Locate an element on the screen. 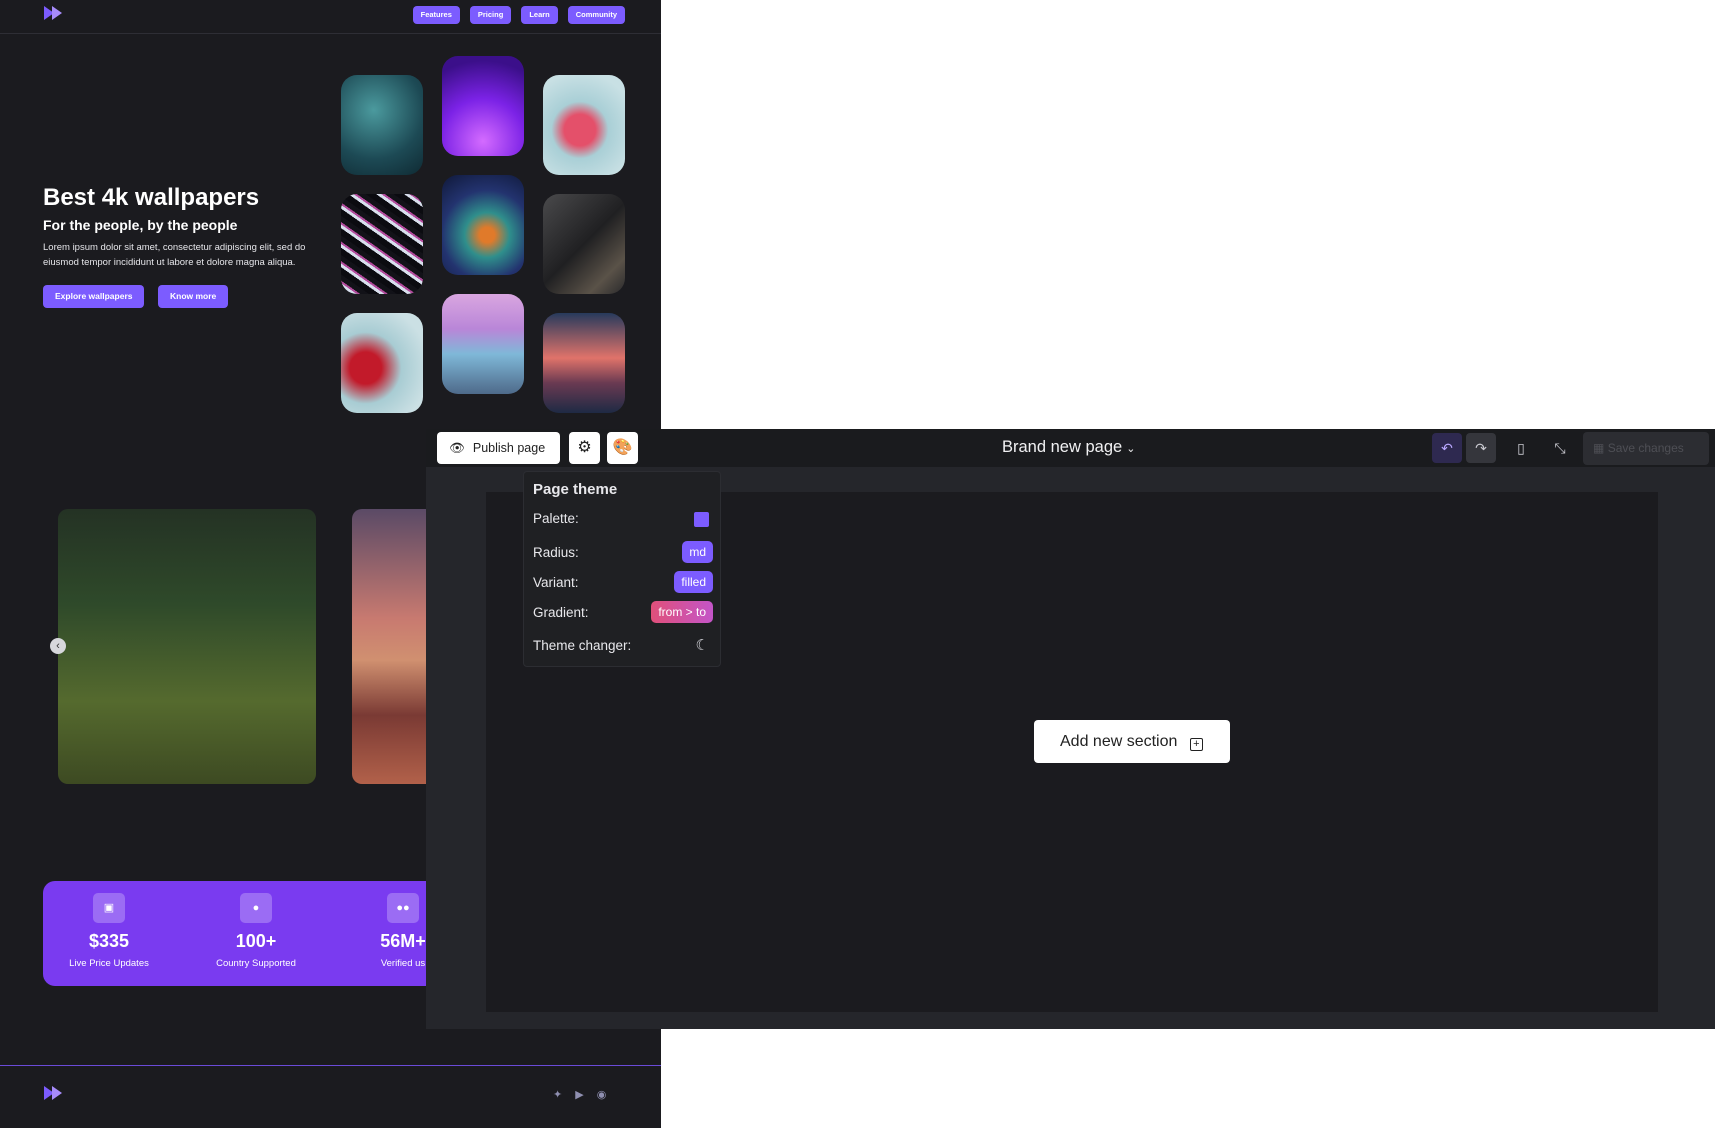 This screenshot has width=1715, height=1128. redo-icon: ↷ is located at coordinates (1481, 448).